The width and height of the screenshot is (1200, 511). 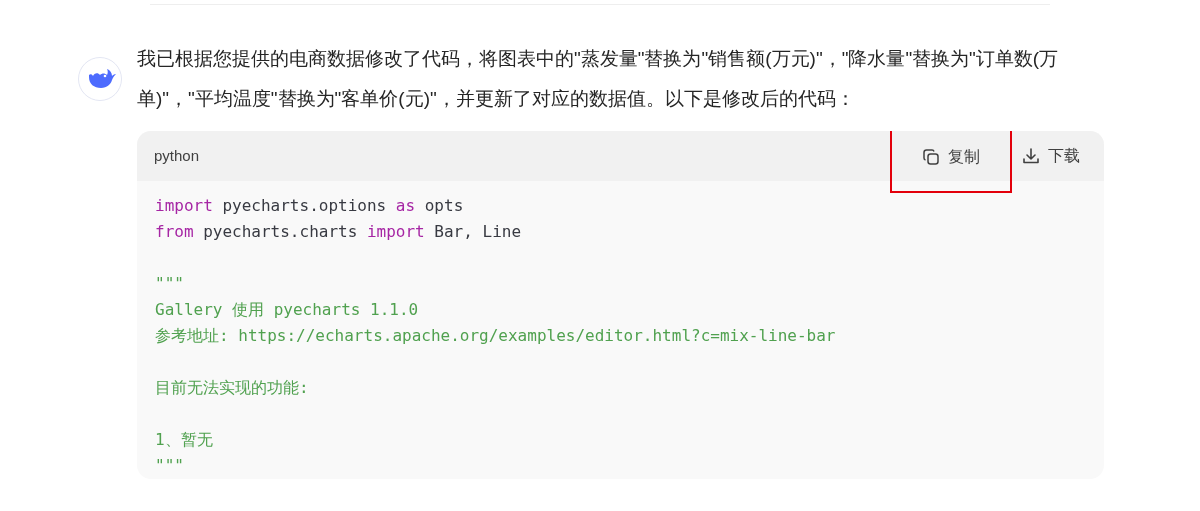 What do you see at coordinates (1051, 156) in the screenshot?
I see `download-button: 下载` at bounding box center [1051, 156].